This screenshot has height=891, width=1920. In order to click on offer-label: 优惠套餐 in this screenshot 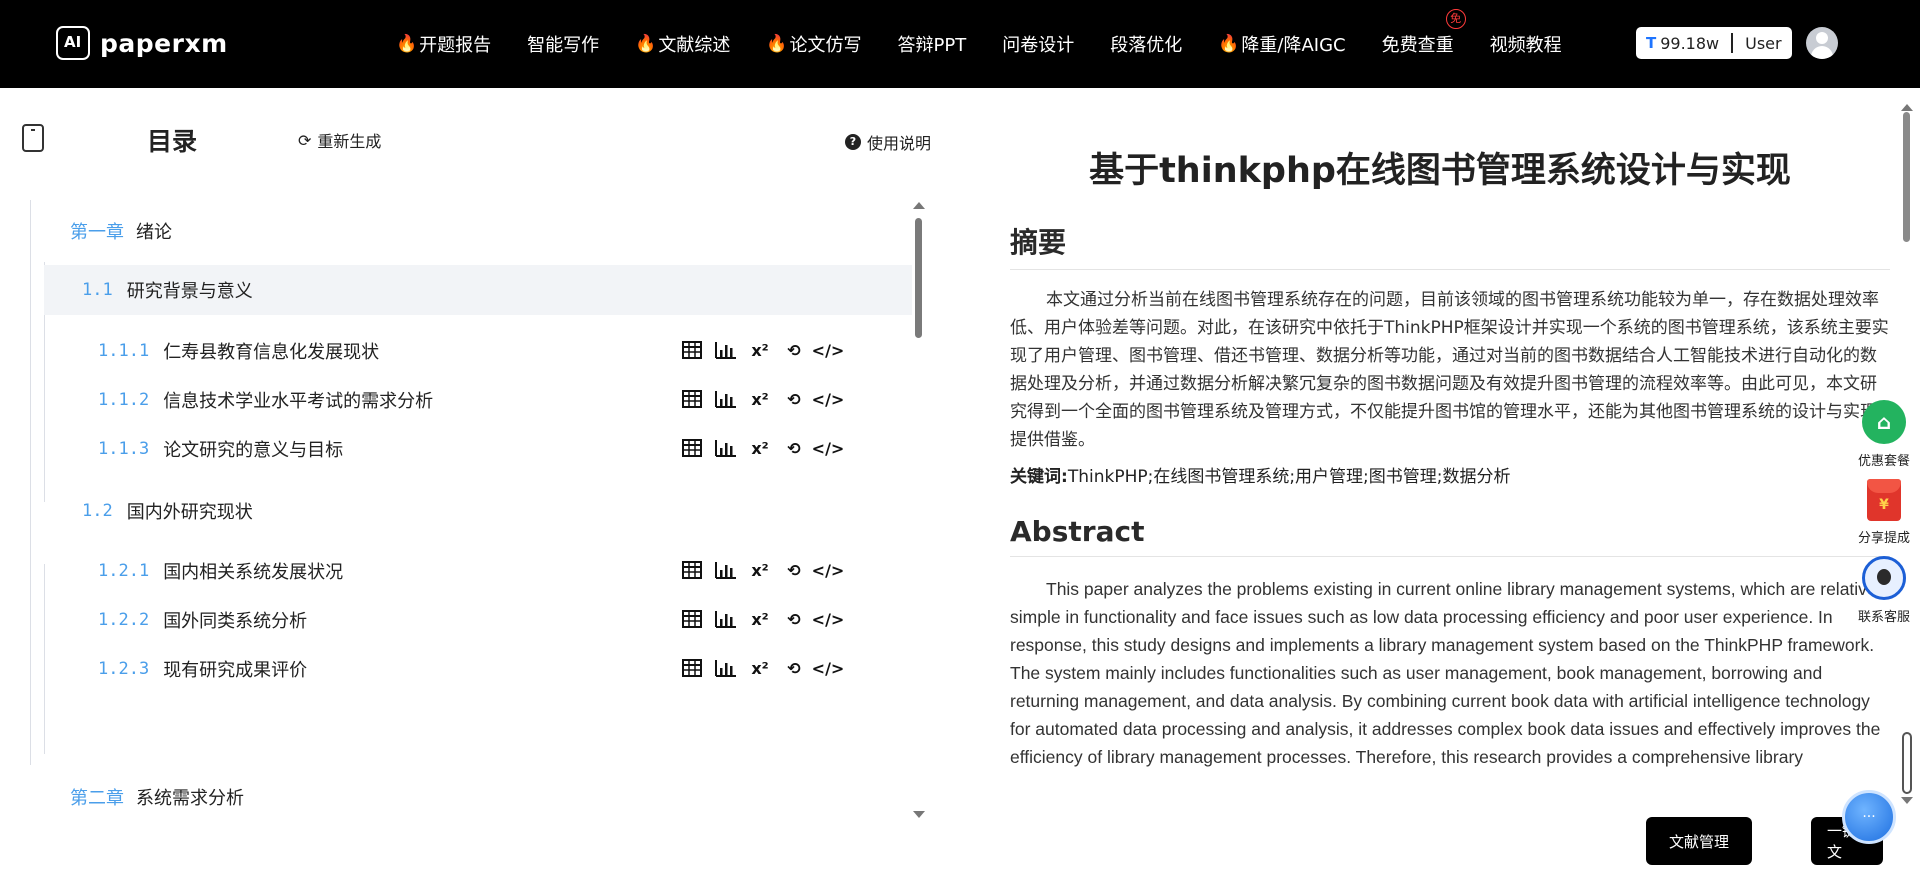, I will do `click(1883, 461)`.